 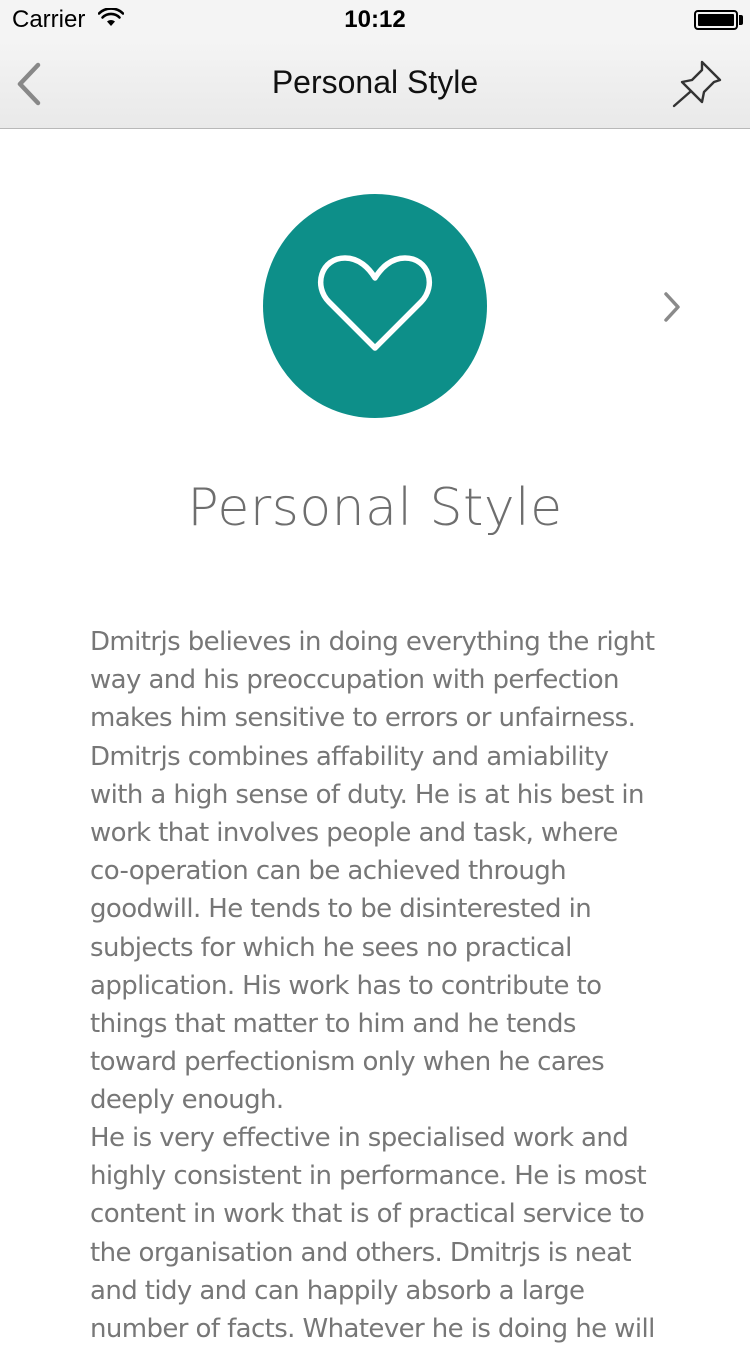 I want to click on category-icon-circle, so click(x=375, y=306).